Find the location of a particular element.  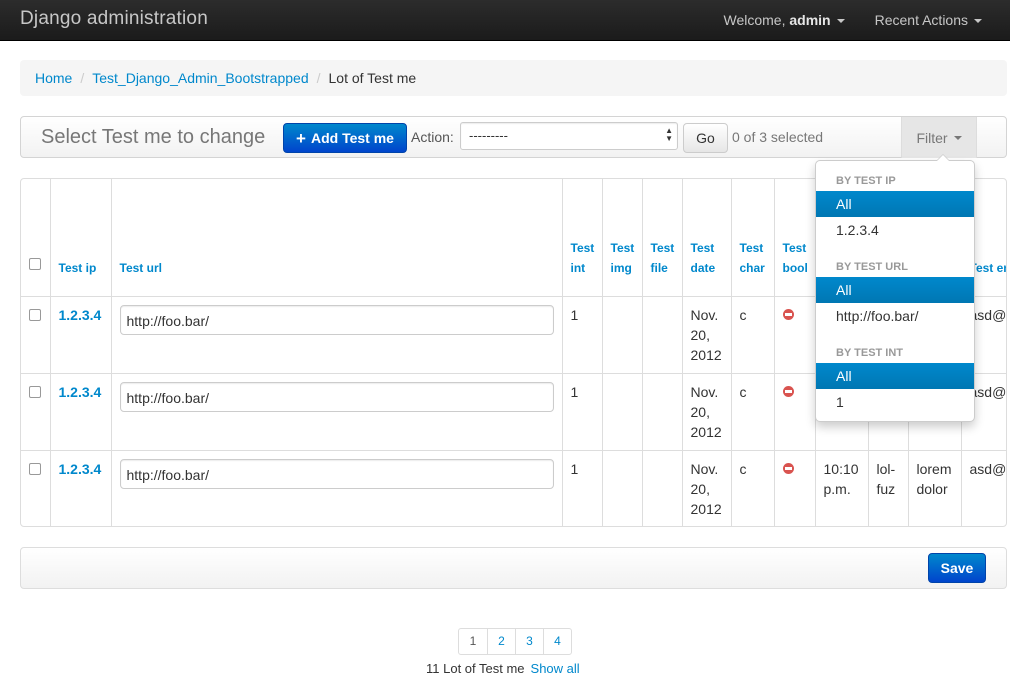

col-label: int is located at coordinates (578, 267).